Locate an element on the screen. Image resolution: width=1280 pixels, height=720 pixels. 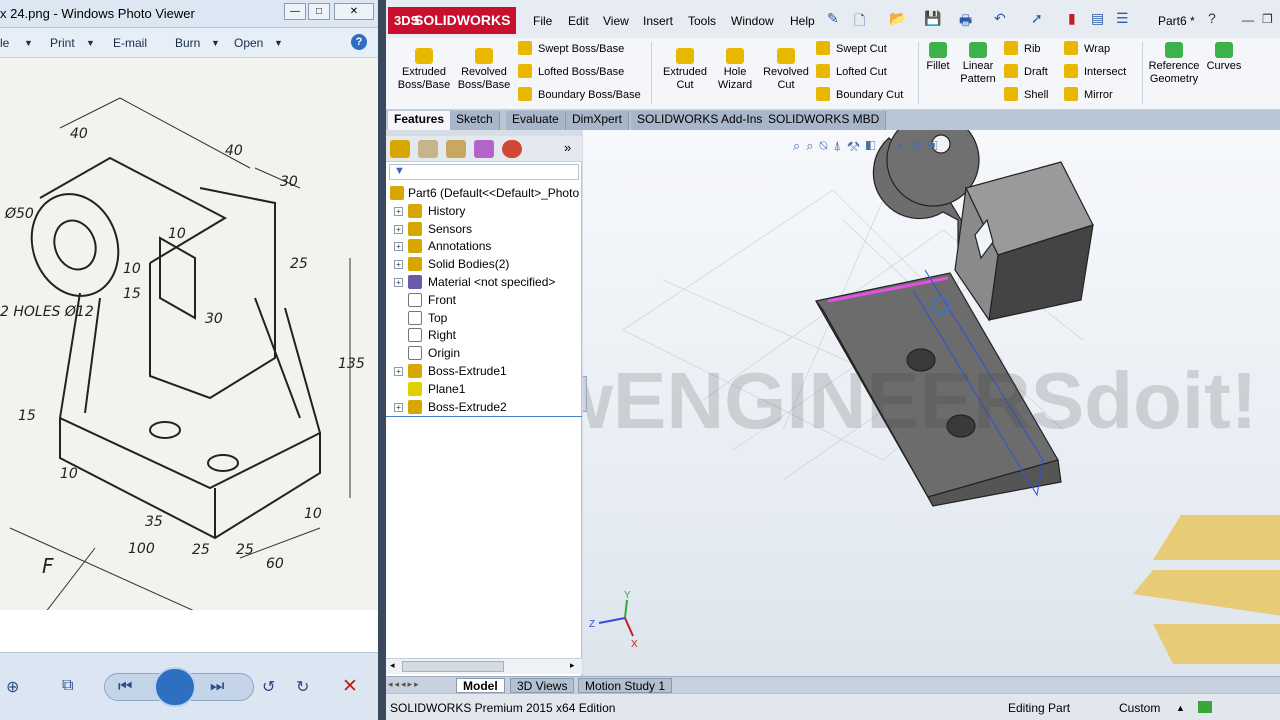
print-icon: 🖶 is located at coordinates (965, 22).